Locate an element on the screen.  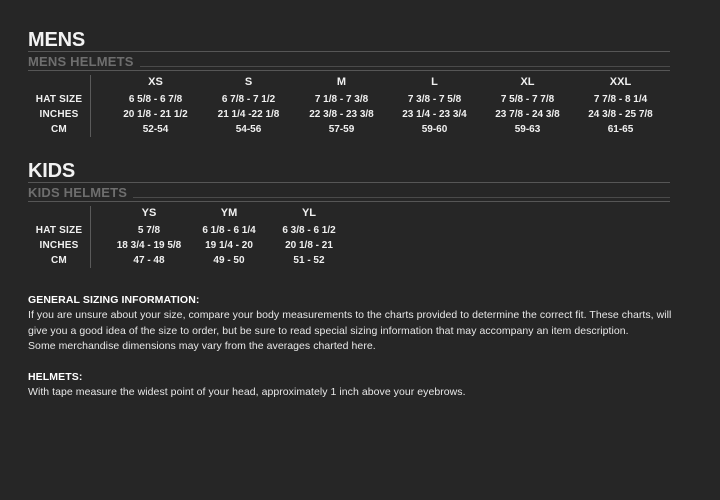
mens-inches-l: 23 1/4 - 23 3/4 is located at coordinates (434, 114).